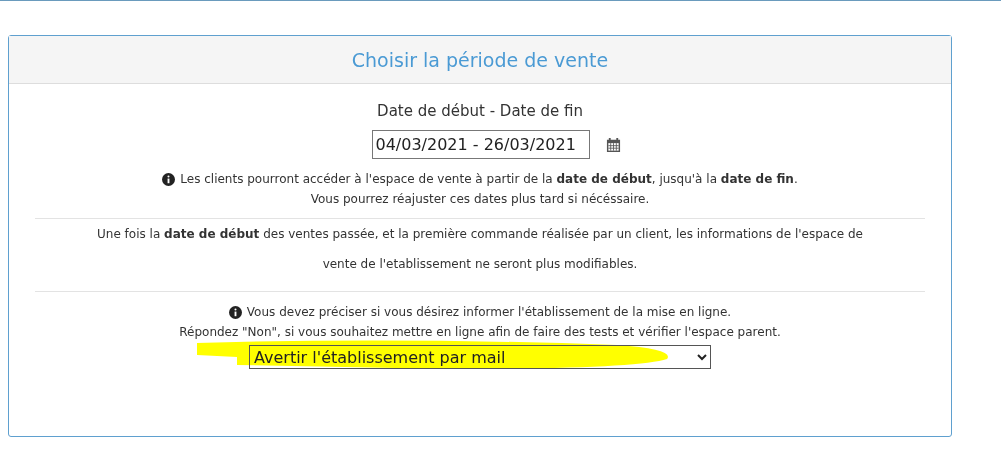 The height and width of the screenshot is (470, 1001). Describe the element at coordinates (480, 59) in the screenshot. I see `card-title: Choisir la période de vente` at that location.